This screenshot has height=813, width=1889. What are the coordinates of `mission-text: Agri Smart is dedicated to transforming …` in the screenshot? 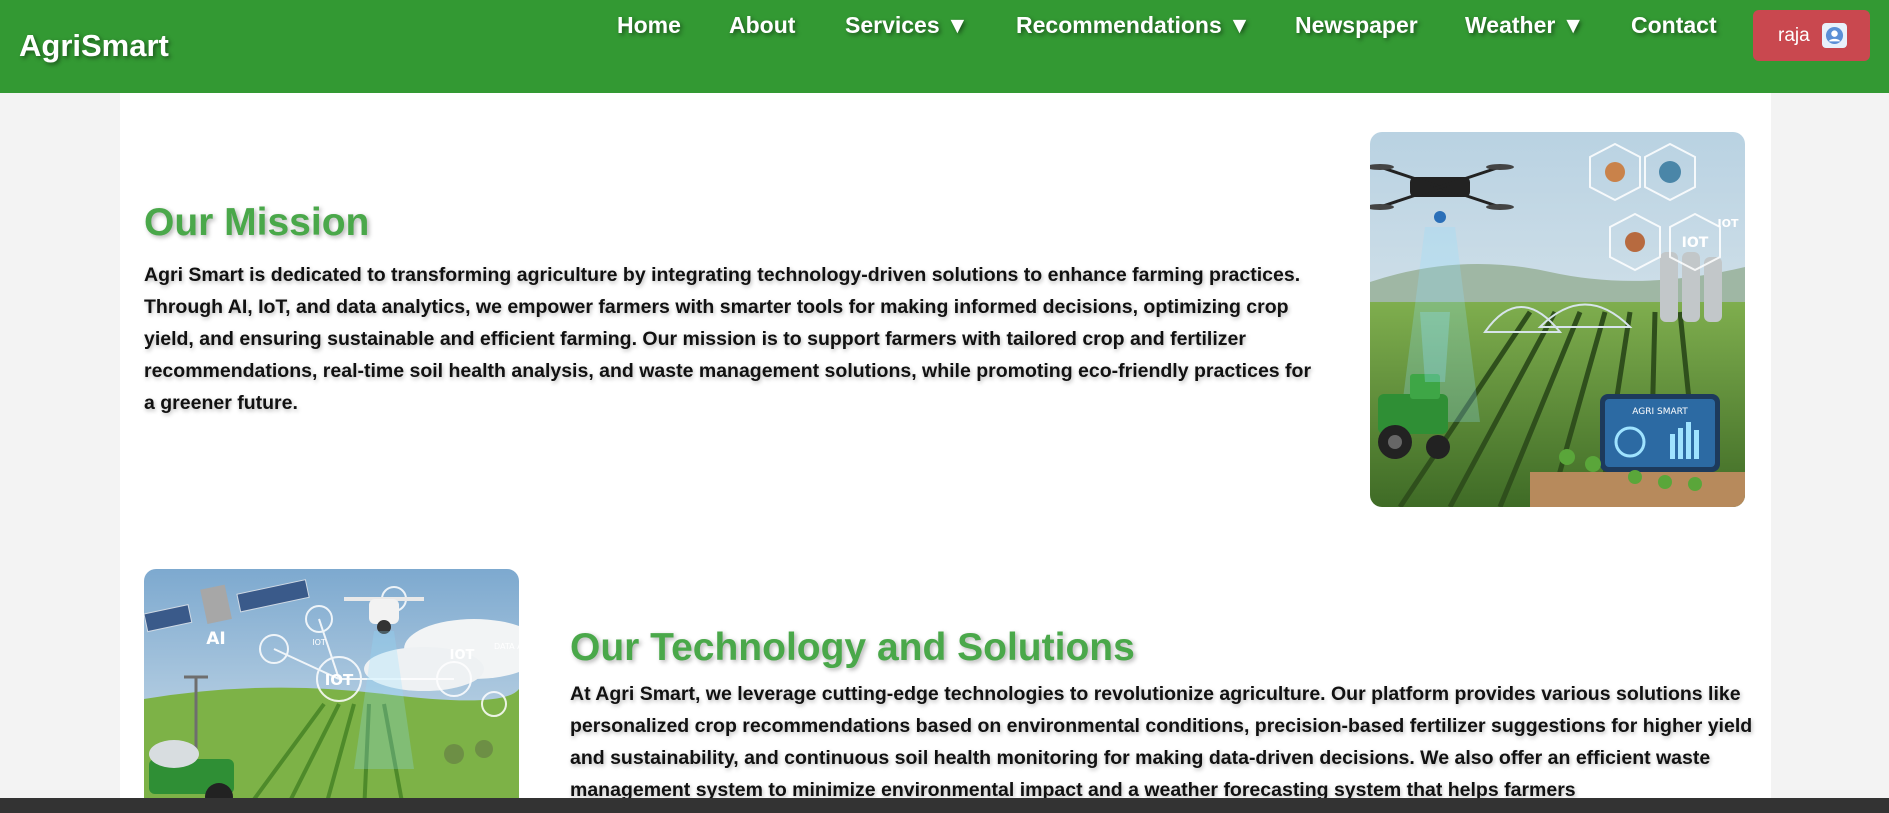 It's located at (728, 339).